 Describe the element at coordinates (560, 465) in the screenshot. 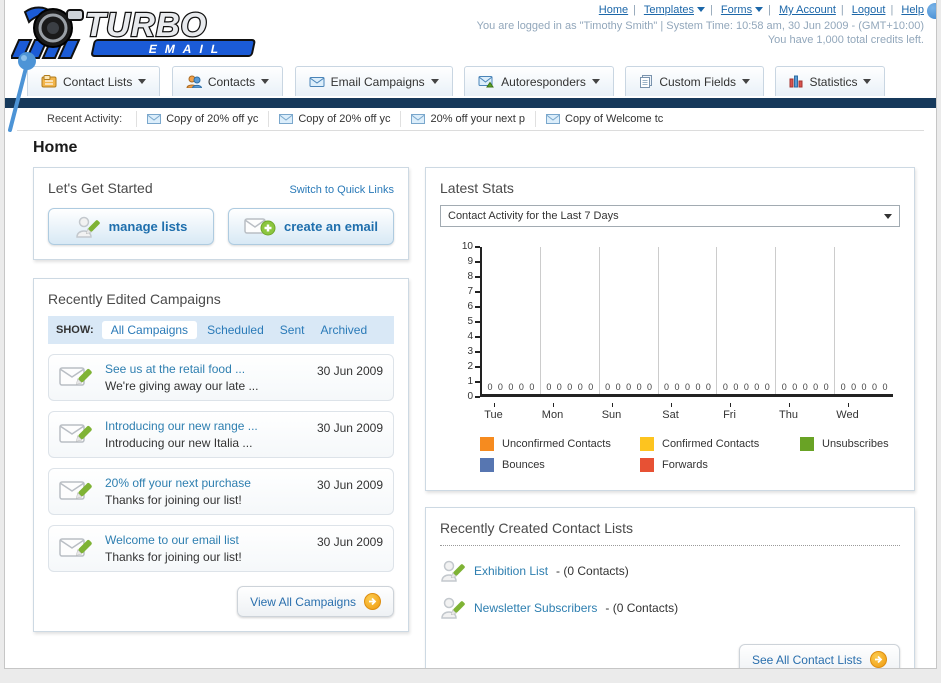

I see `legend-bounces: Bounces` at that location.